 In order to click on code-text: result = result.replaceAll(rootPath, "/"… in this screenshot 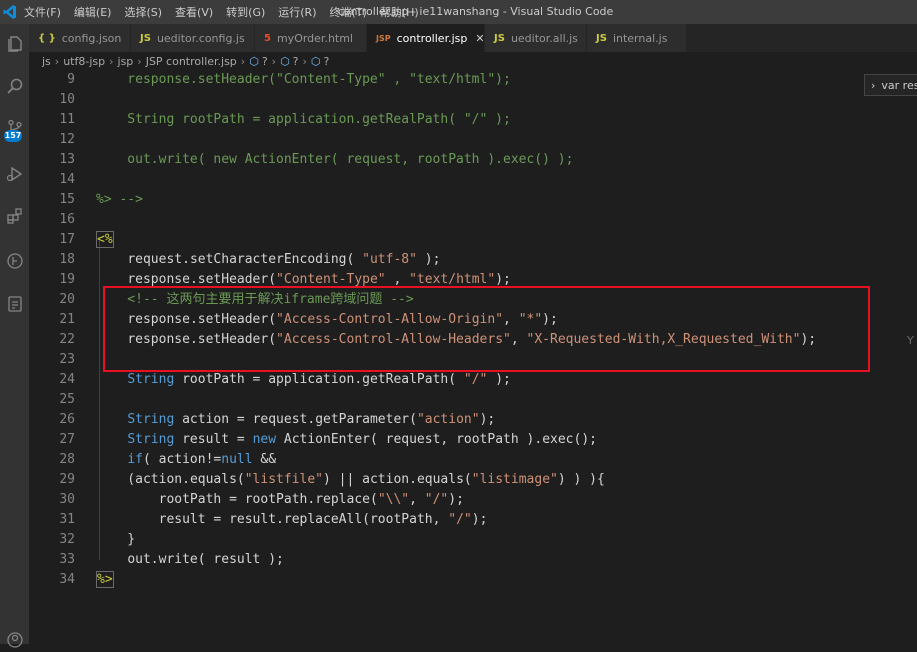, I will do `click(323, 519)`.